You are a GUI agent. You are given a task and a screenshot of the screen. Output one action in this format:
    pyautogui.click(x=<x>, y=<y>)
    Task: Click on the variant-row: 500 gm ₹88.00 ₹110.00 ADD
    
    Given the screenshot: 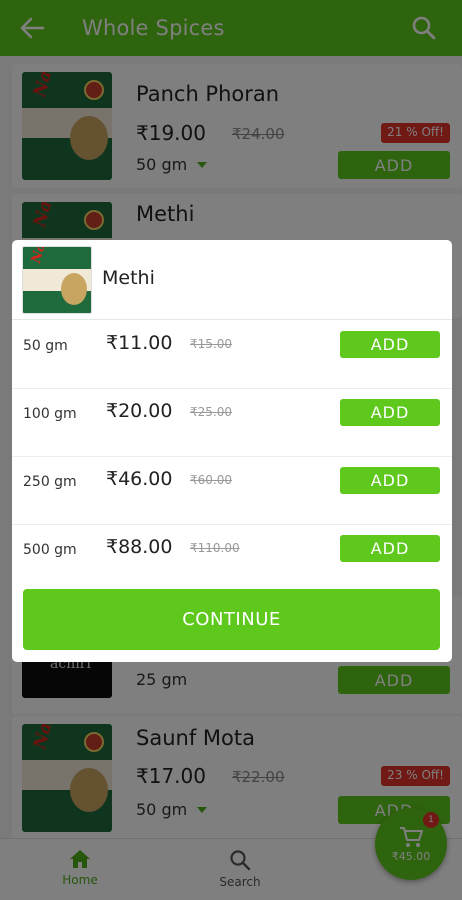 What is the action you would take?
    pyautogui.click(x=232, y=559)
    